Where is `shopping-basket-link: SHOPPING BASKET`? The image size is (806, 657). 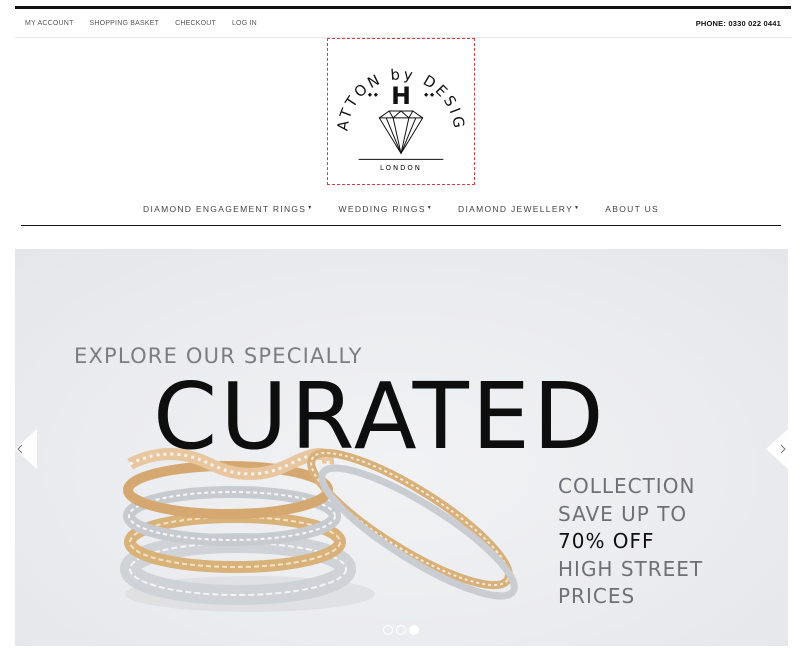
shopping-basket-link: SHOPPING BASKET is located at coordinates (125, 23).